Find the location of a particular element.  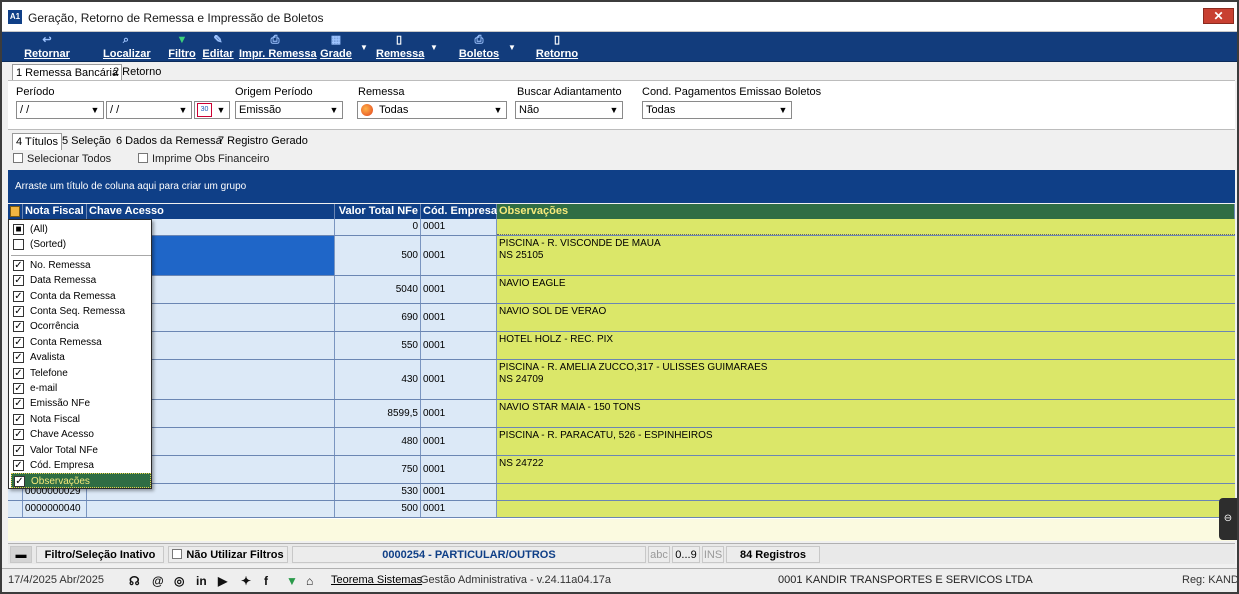

date-from-field: / / ▼ is located at coordinates (60, 110).